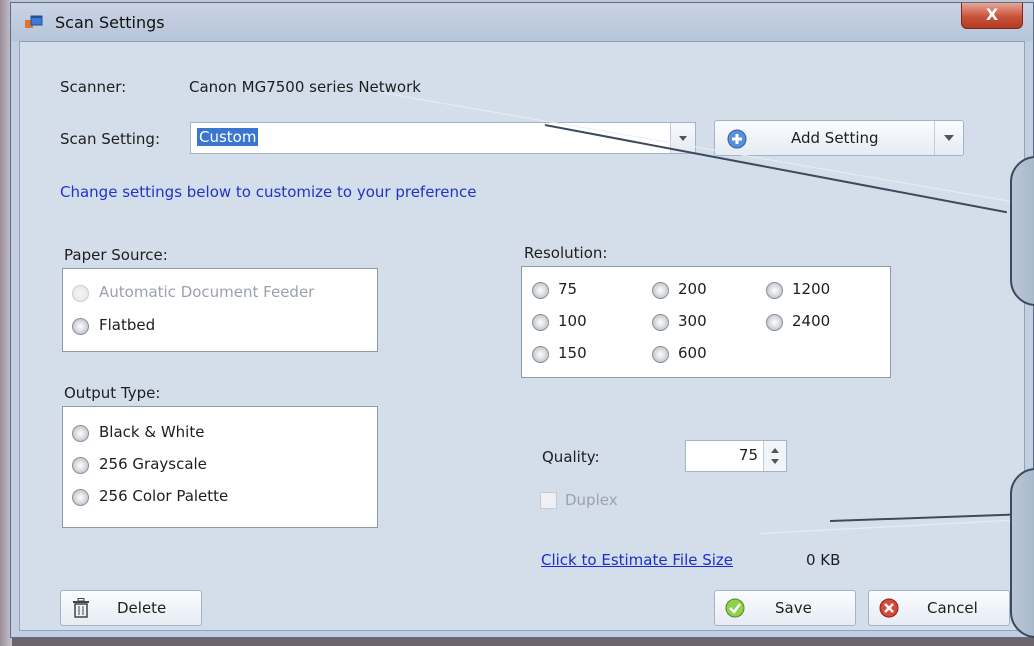 The height and width of the screenshot is (646, 1034). I want to click on save-label: Save, so click(793, 608).